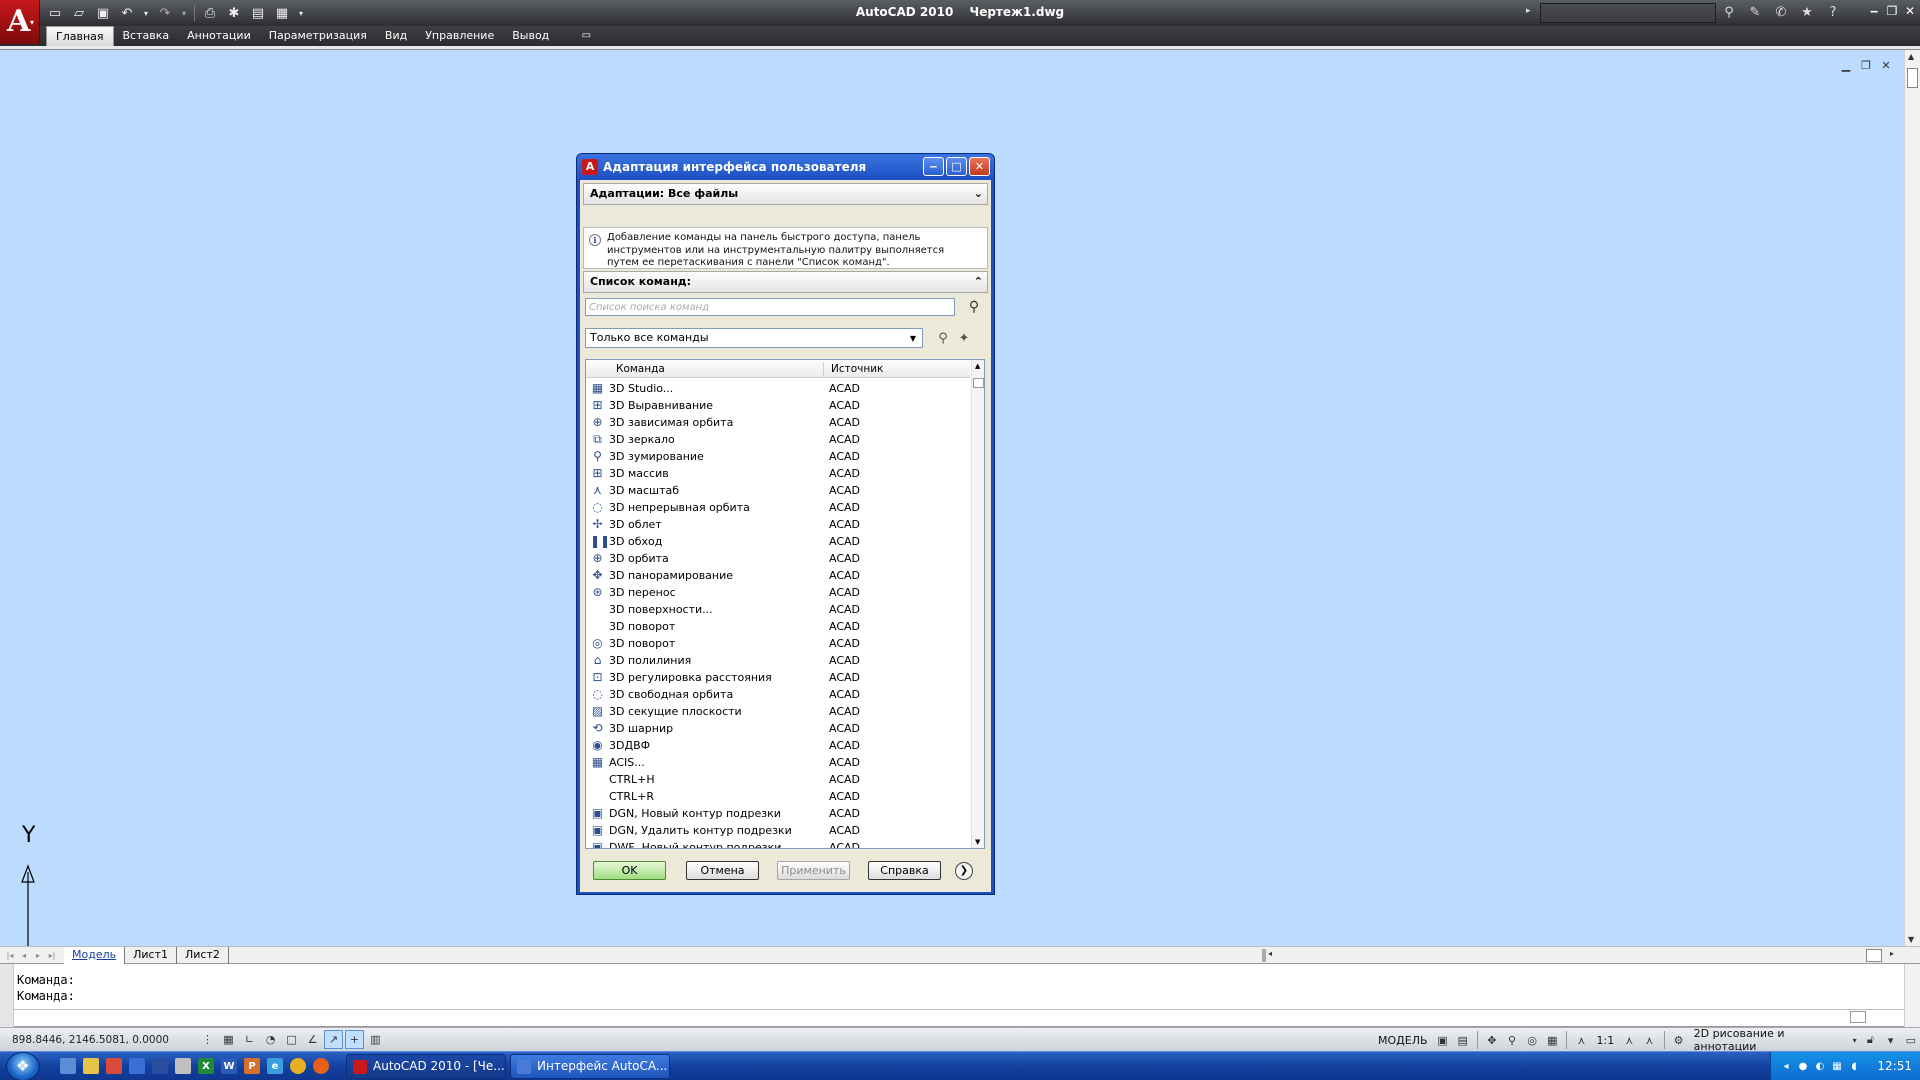  What do you see at coordinates (1582, 955) in the screenshot?
I see `drawing-horizontal-scrollbar: ◂ ▸` at bounding box center [1582, 955].